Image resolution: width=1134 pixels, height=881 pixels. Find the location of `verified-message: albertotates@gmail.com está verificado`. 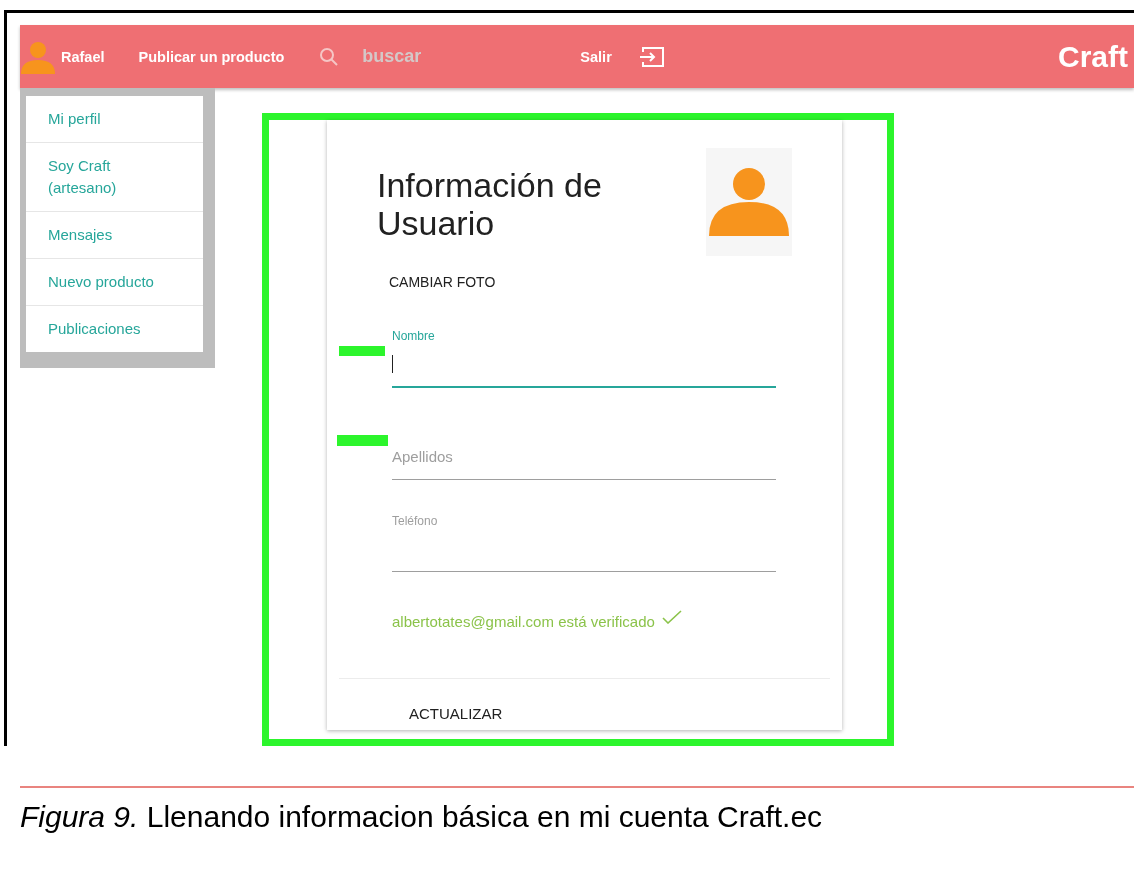

verified-message: albertotates@gmail.com está verificado is located at coordinates (523, 622).